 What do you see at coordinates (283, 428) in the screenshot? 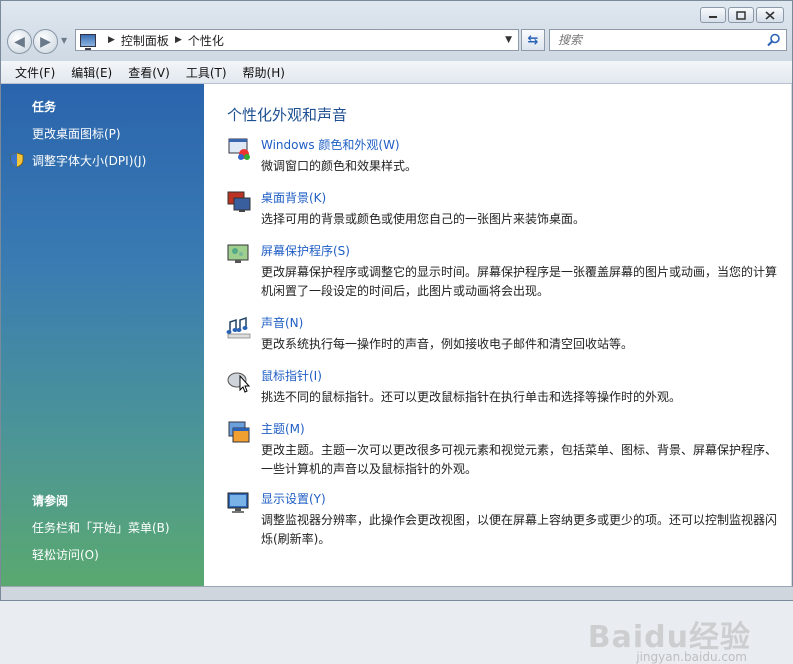
I see `theme-link: 主题(M)` at bounding box center [283, 428].